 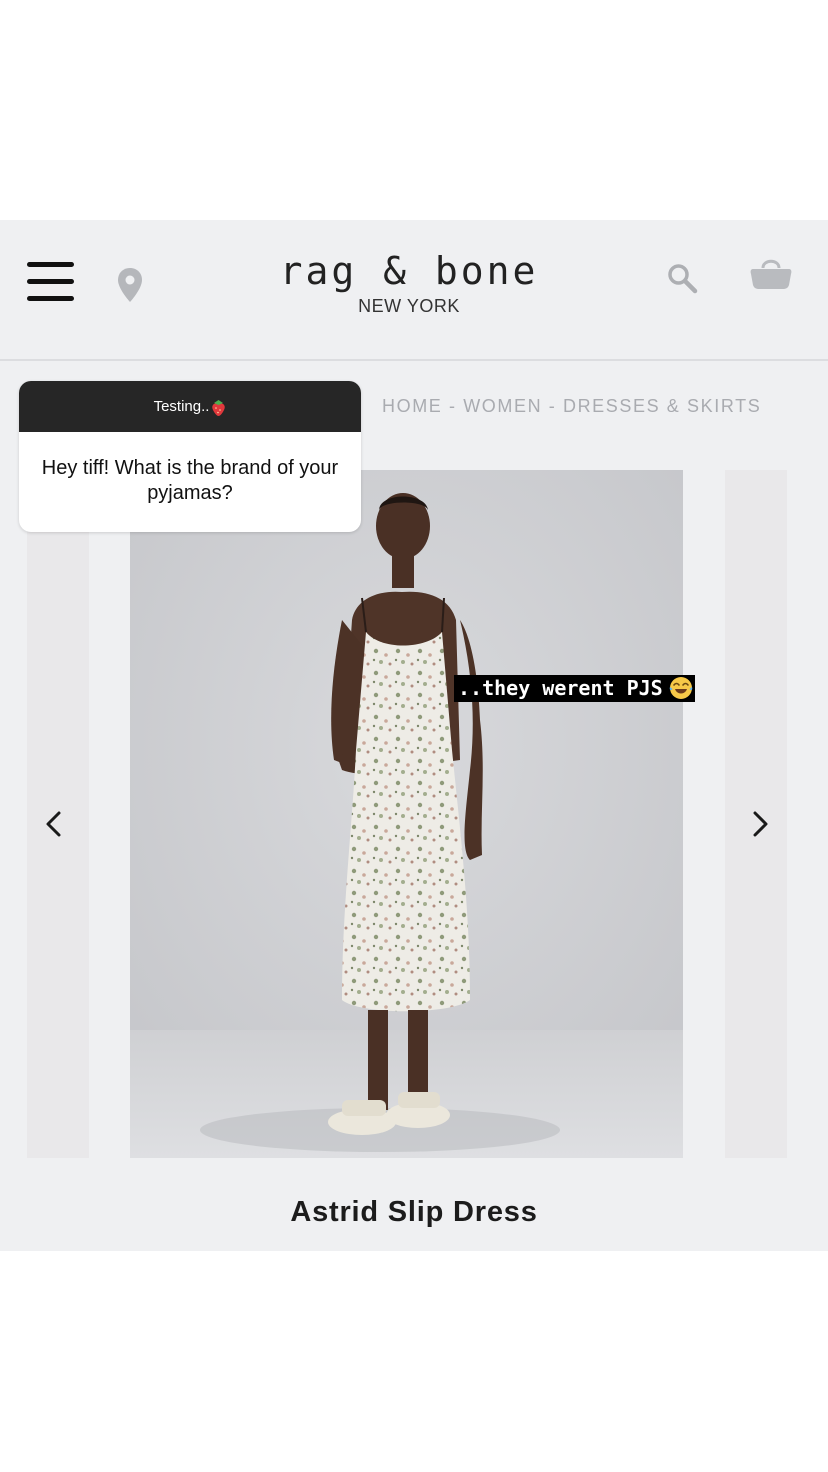 What do you see at coordinates (760, 824) in the screenshot?
I see `chevron-right-icon` at bounding box center [760, 824].